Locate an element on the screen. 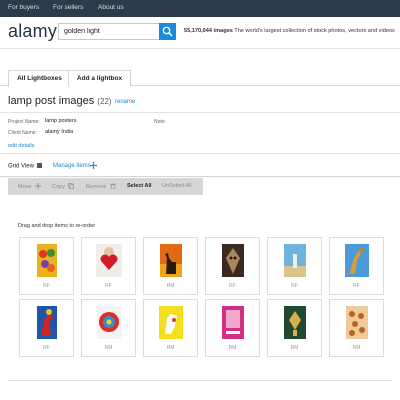 The width and height of the screenshot is (400, 400). copy-button: Copy is located at coordinates (63, 186).